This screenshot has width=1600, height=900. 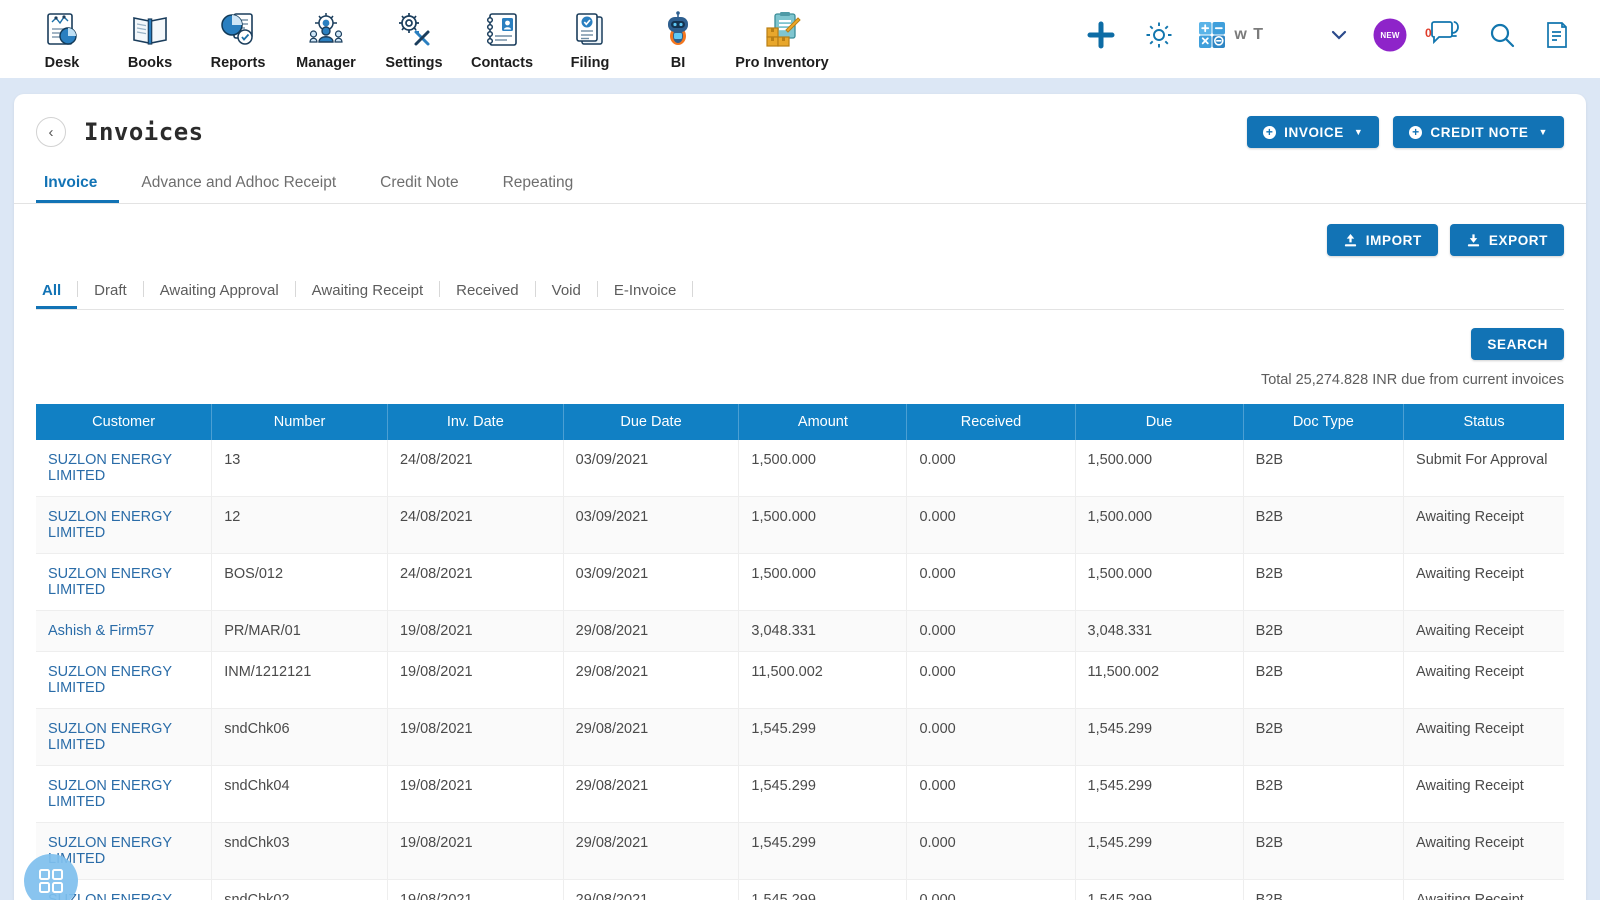 I want to click on module-books: Books, so click(x=150, y=37).